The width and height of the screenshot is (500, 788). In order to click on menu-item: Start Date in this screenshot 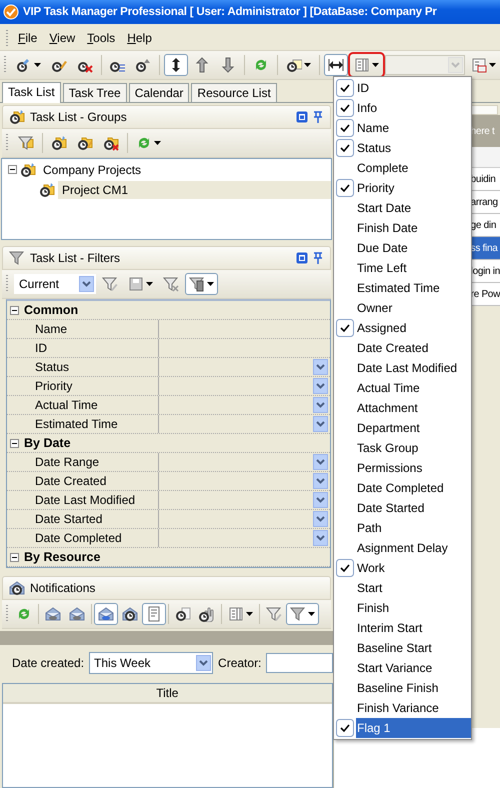, I will do `click(402, 208)`.